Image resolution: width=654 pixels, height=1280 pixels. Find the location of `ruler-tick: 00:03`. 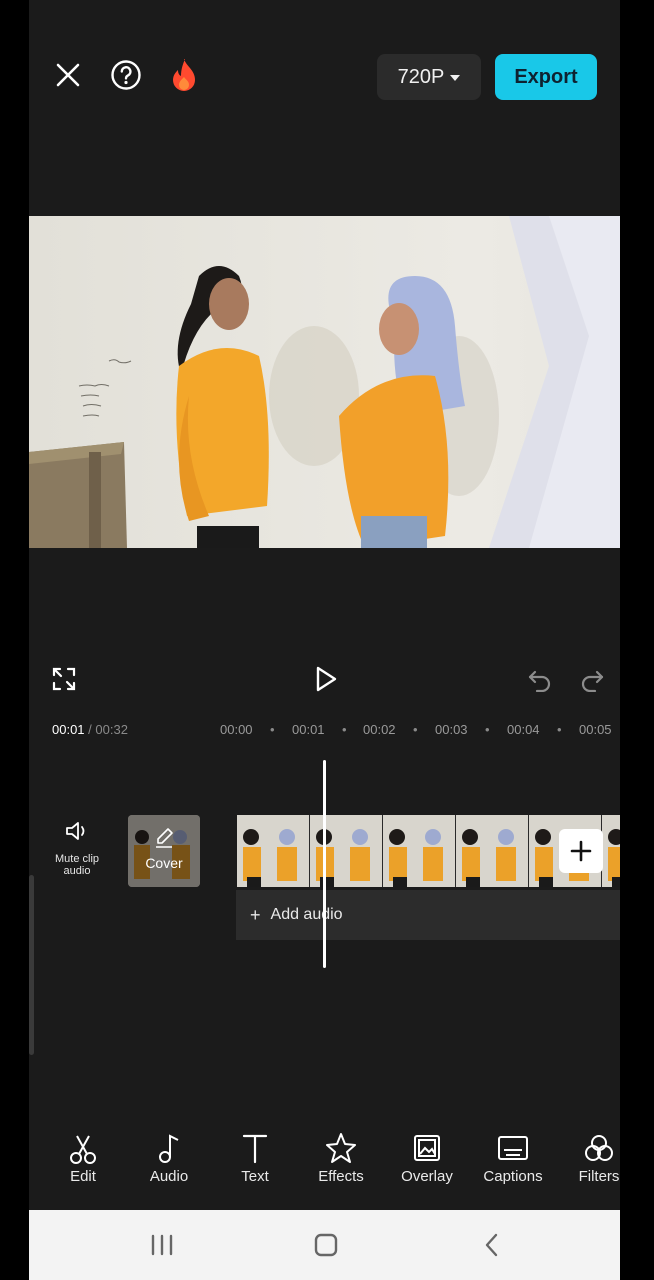

ruler-tick: 00:03 is located at coordinates (451, 729).